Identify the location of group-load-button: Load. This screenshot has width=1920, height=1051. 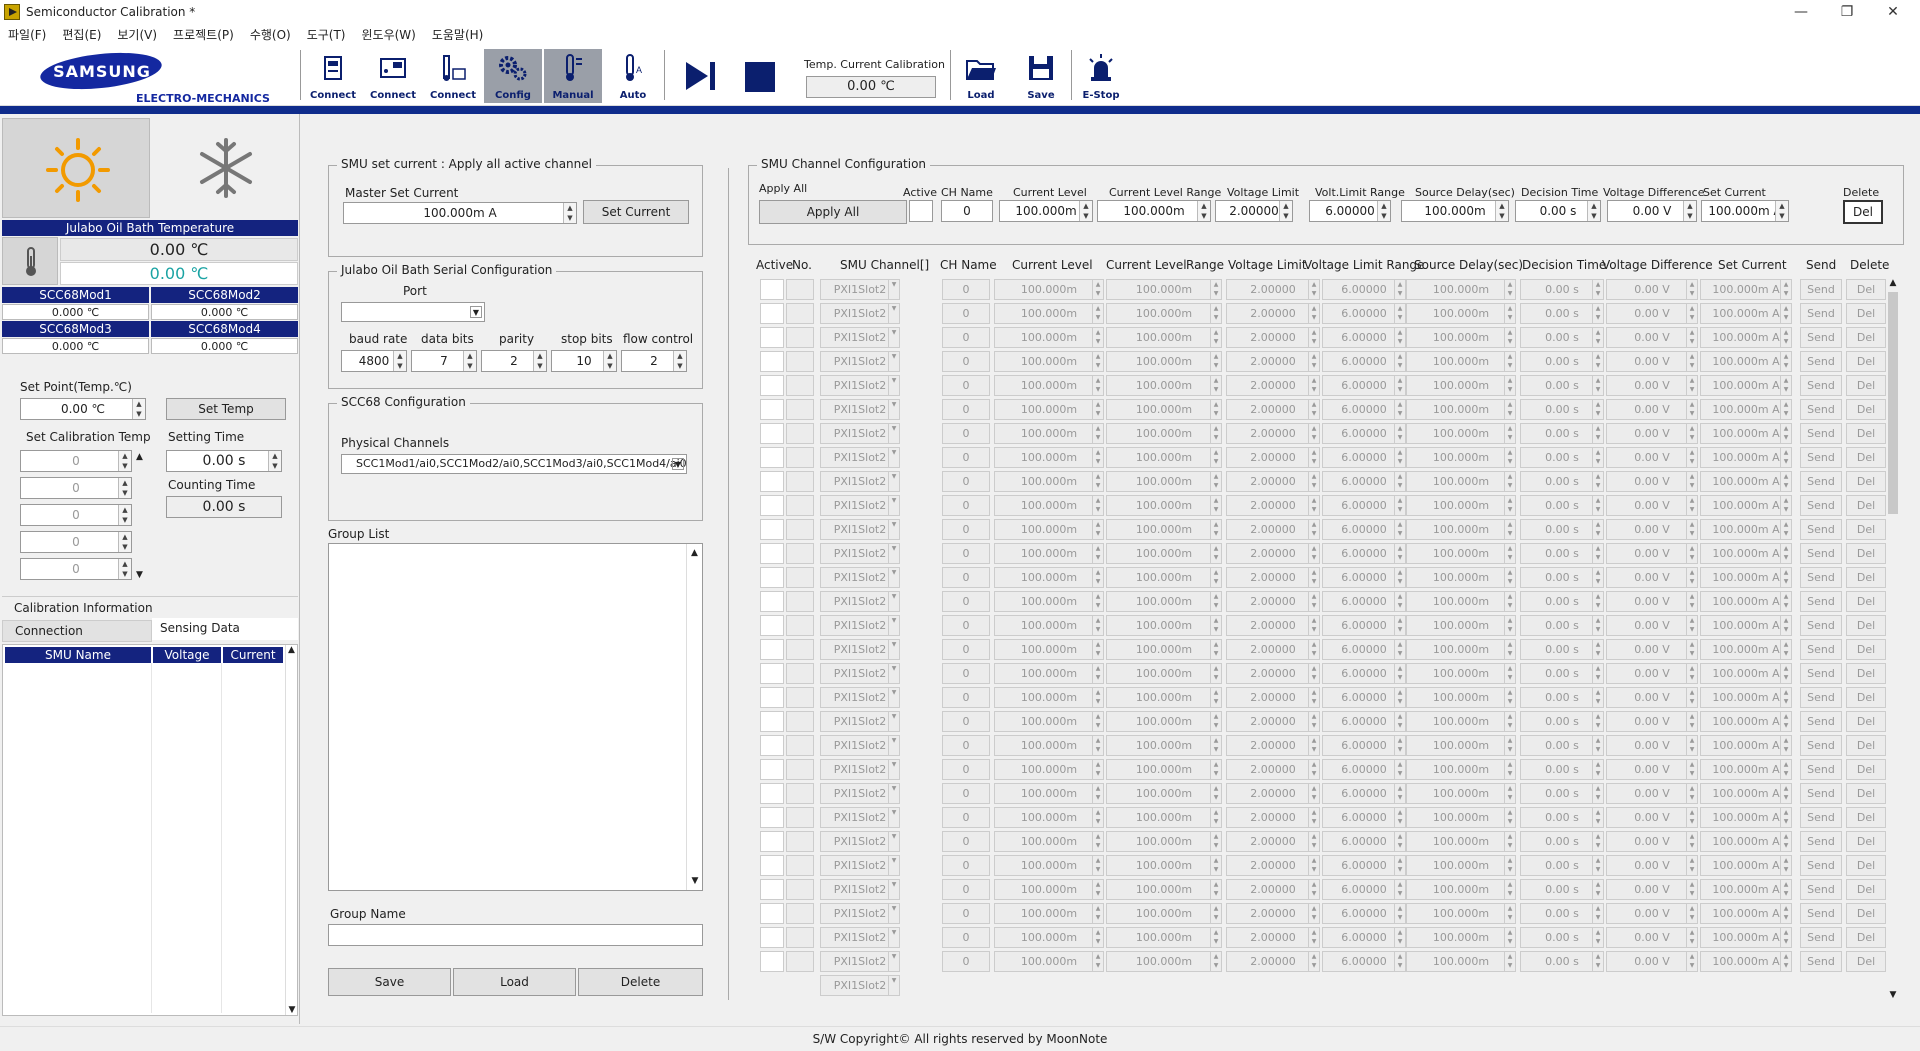
(514, 982).